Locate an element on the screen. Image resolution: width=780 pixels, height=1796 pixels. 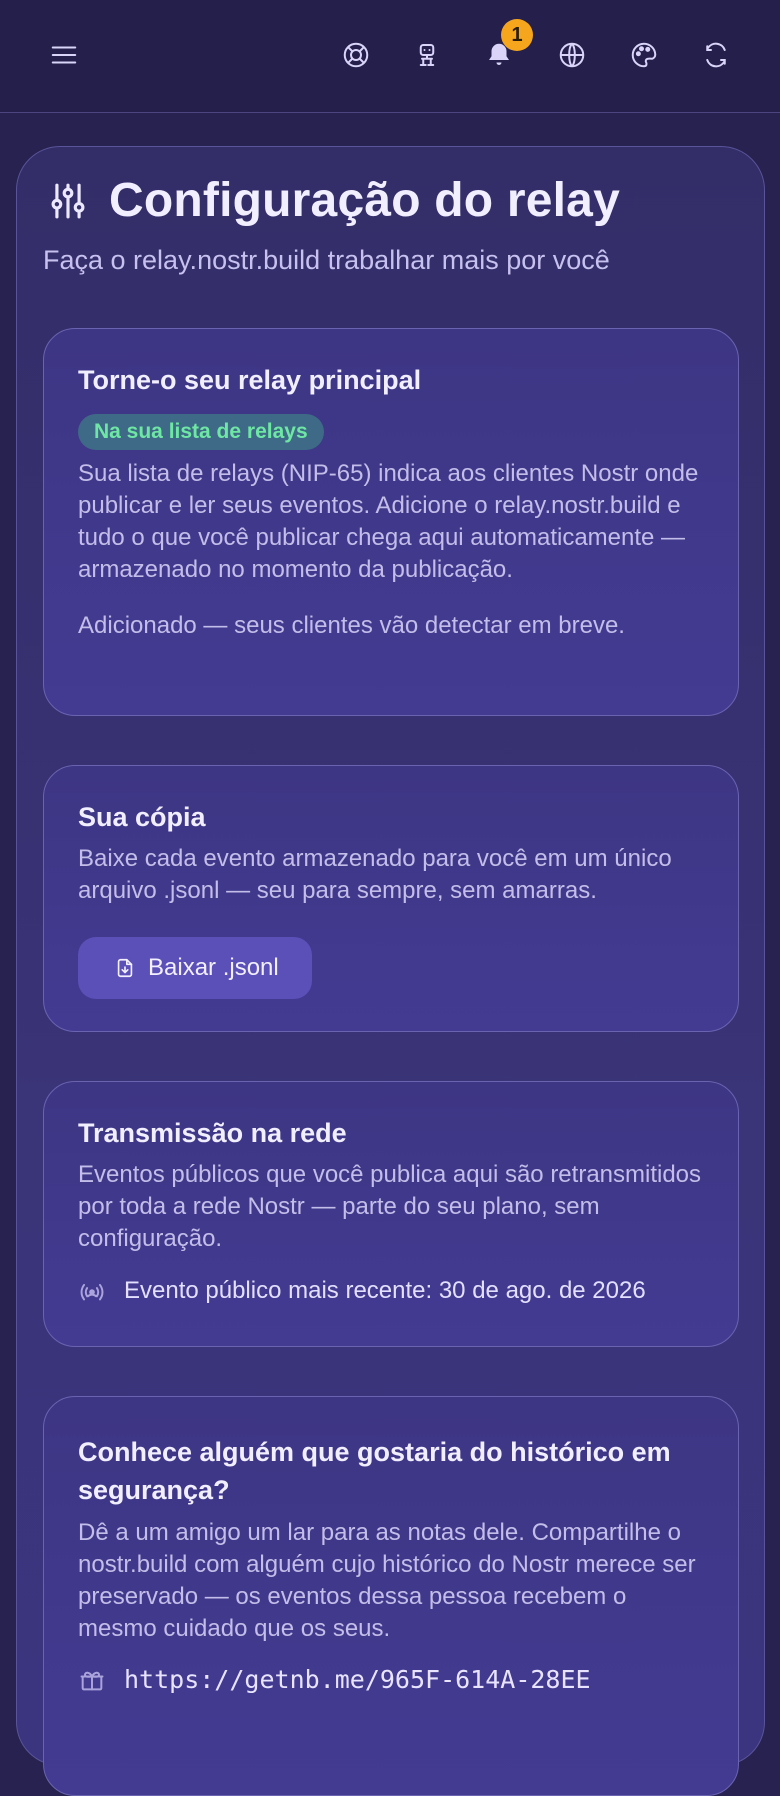
refresh-icon is located at coordinates (716, 55).